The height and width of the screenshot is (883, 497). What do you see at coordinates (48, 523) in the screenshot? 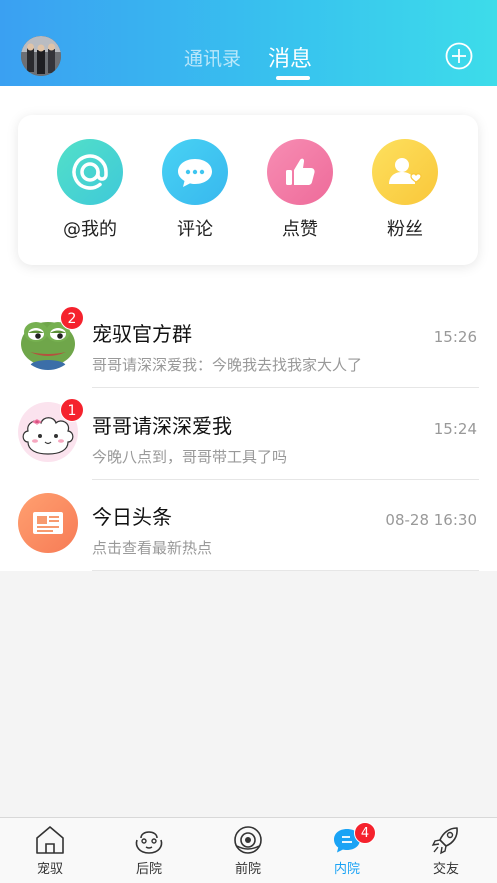
I see `newspaper-icon` at bounding box center [48, 523].